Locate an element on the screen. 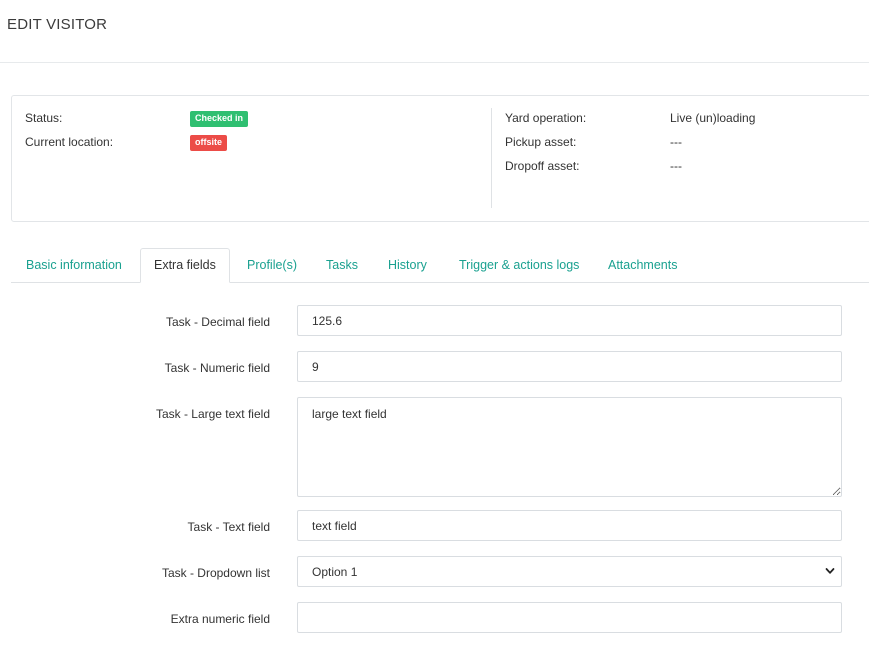 This screenshot has width=869, height=661. numeric-field-input is located at coordinates (569, 366).